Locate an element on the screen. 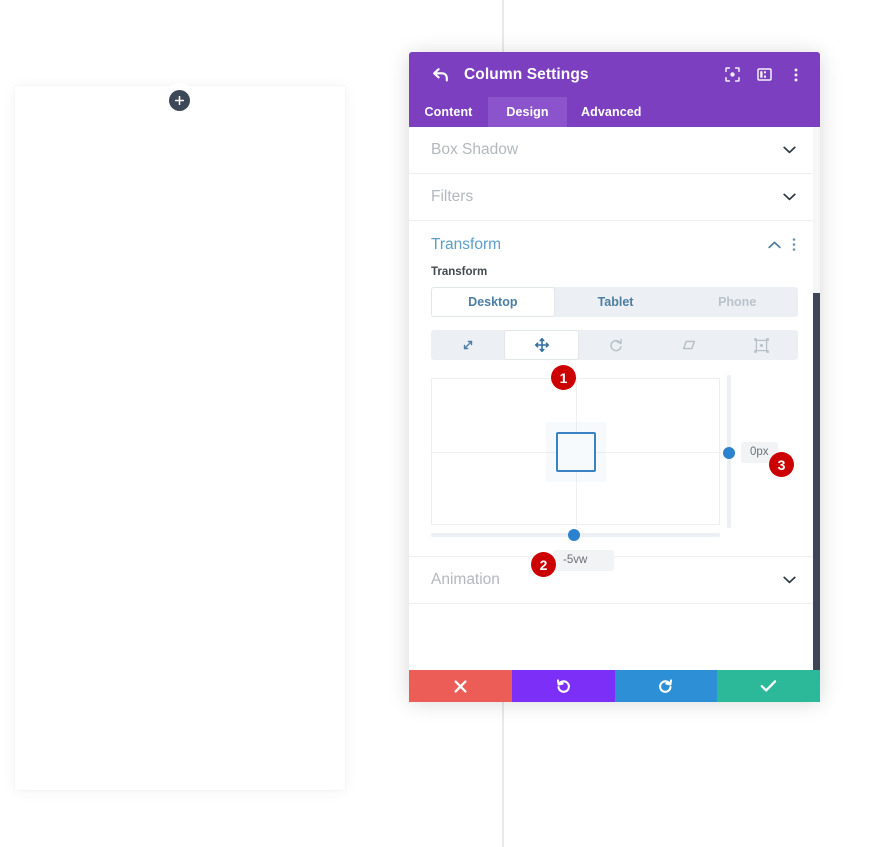 The height and width of the screenshot is (847, 880). vertical-slider-handle is located at coordinates (729, 453).